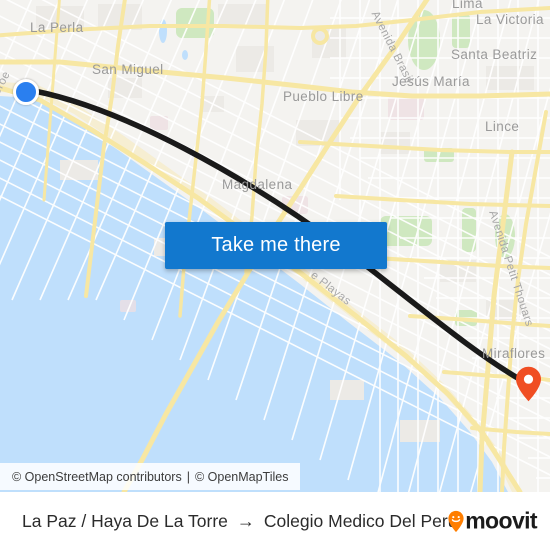  What do you see at coordinates (528, 384) in the screenshot?
I see `destination-marker` at bounding box center [528, 384].